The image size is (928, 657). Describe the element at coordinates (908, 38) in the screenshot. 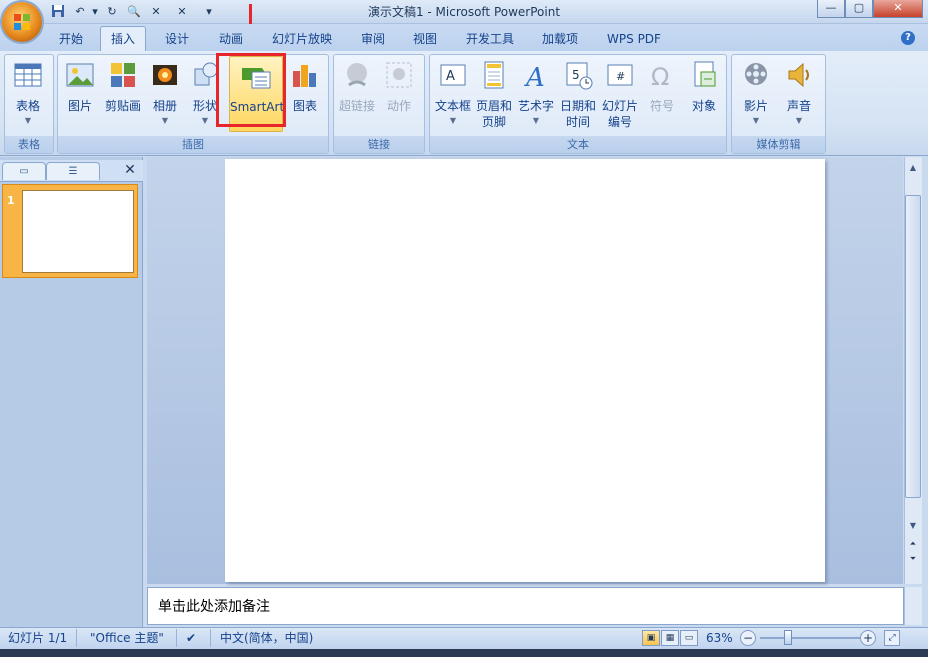

I see `help-icon: ?` at that location.